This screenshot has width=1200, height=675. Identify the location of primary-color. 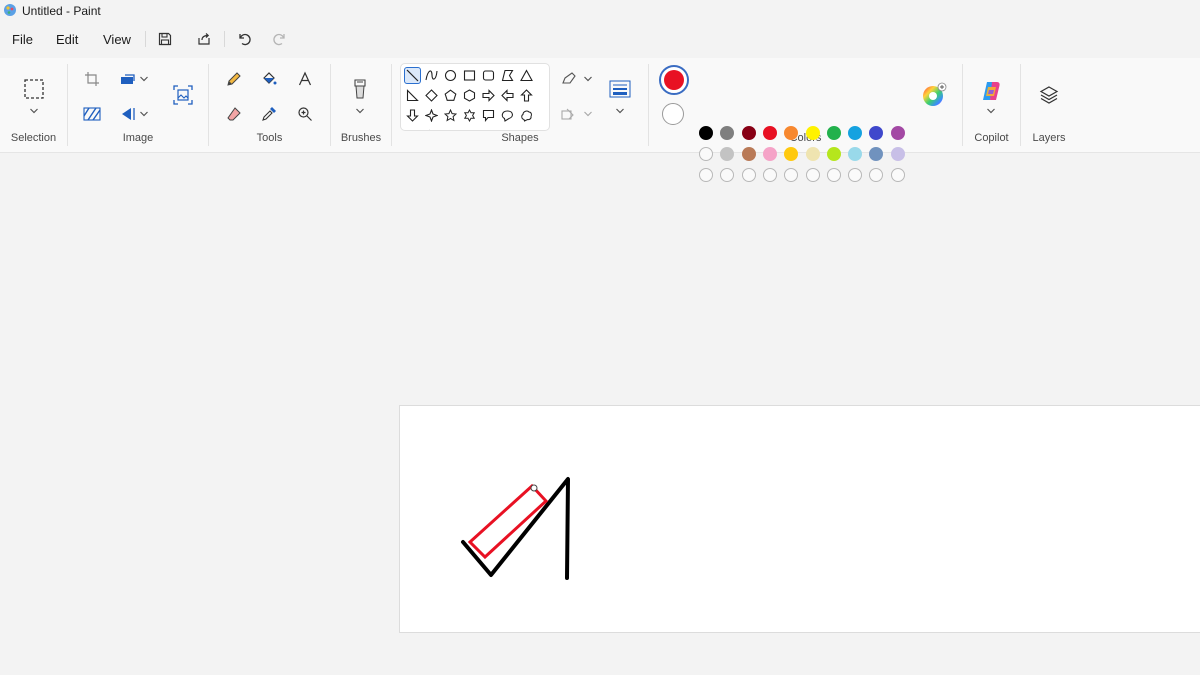
(674, 80).